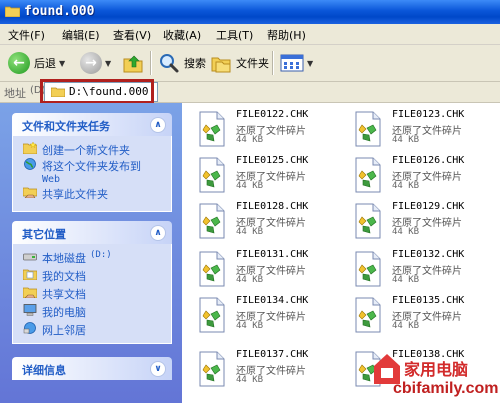 Image resolution: width=500 pixels, height=403 pixels. What do you see at coordinates (427, 132) in the screenshot?
I see `file-item: FILE0123.CHK 还原了文件碎片 44 KB` at bounding box center [427, 132].